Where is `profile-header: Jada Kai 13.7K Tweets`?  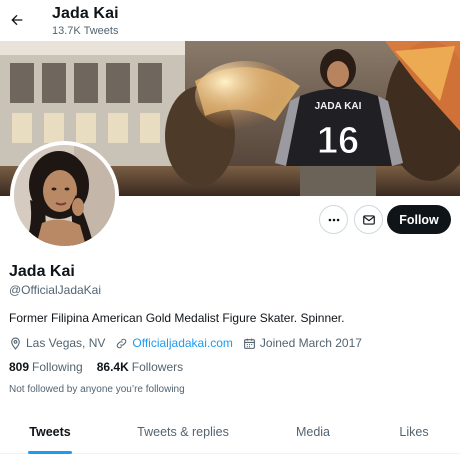
profile-header: Jada Kai 13.7K Tweets is located at coordinates (230, 20).